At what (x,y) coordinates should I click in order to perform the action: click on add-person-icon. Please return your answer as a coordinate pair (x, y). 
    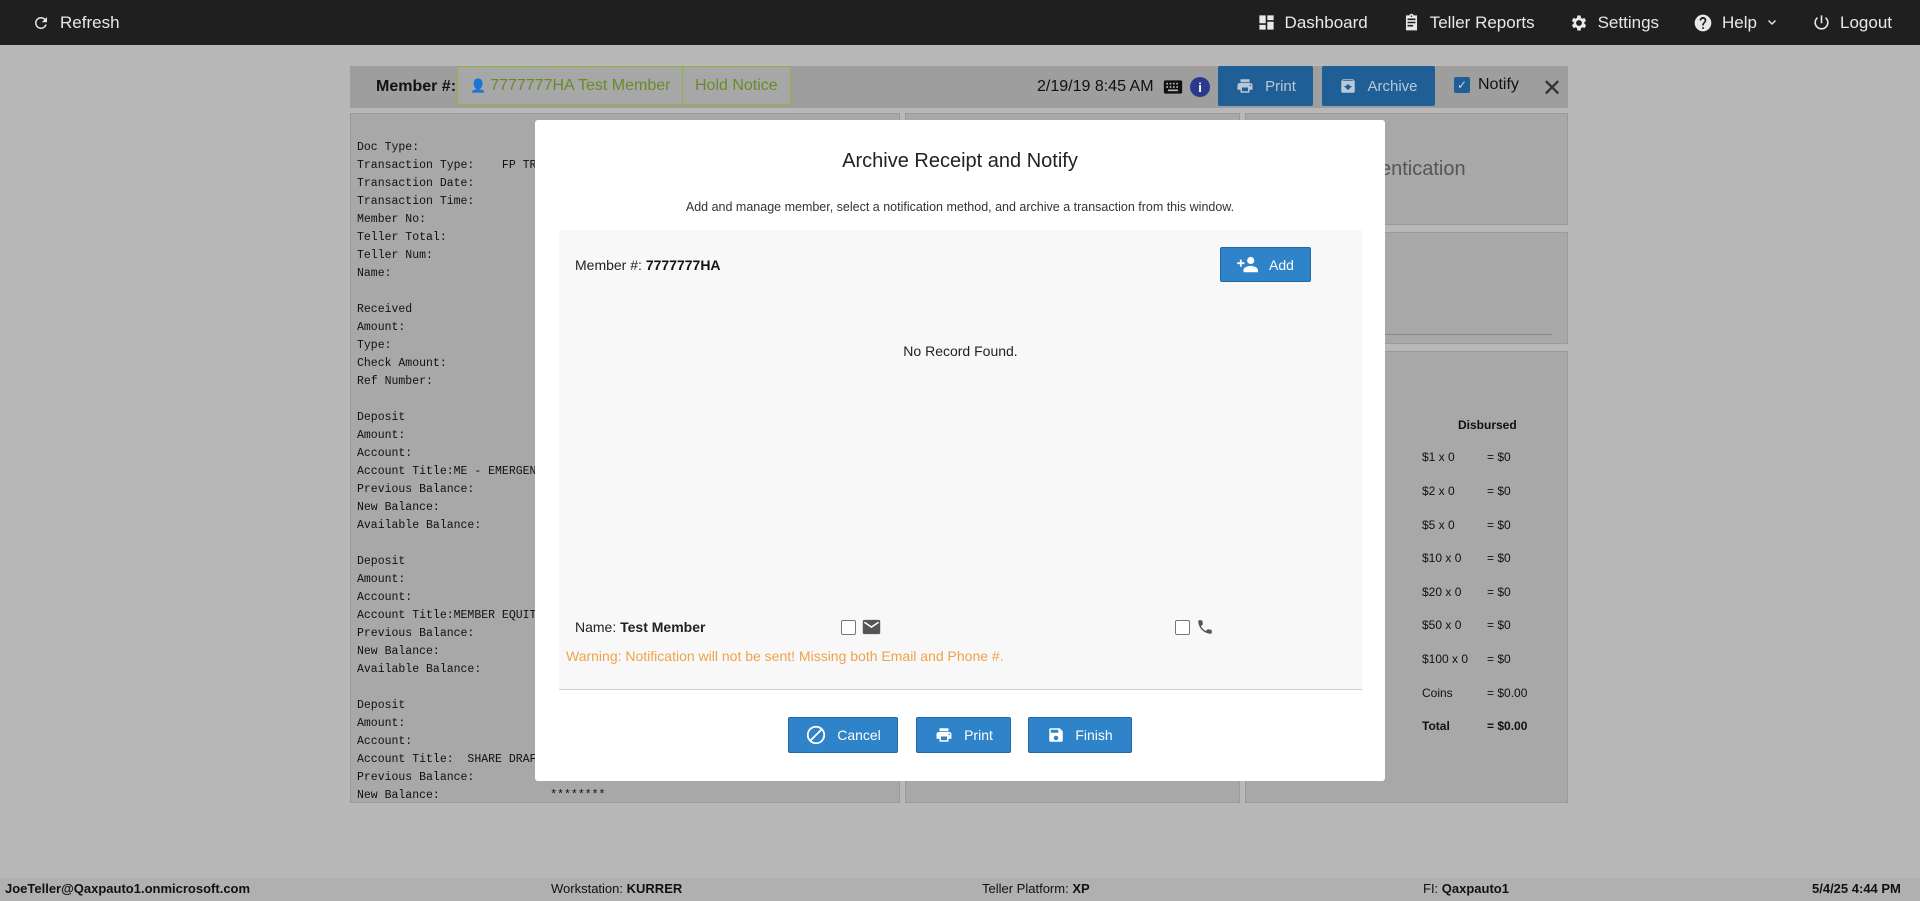
    Looking at the image, I should click on (1247, 264).